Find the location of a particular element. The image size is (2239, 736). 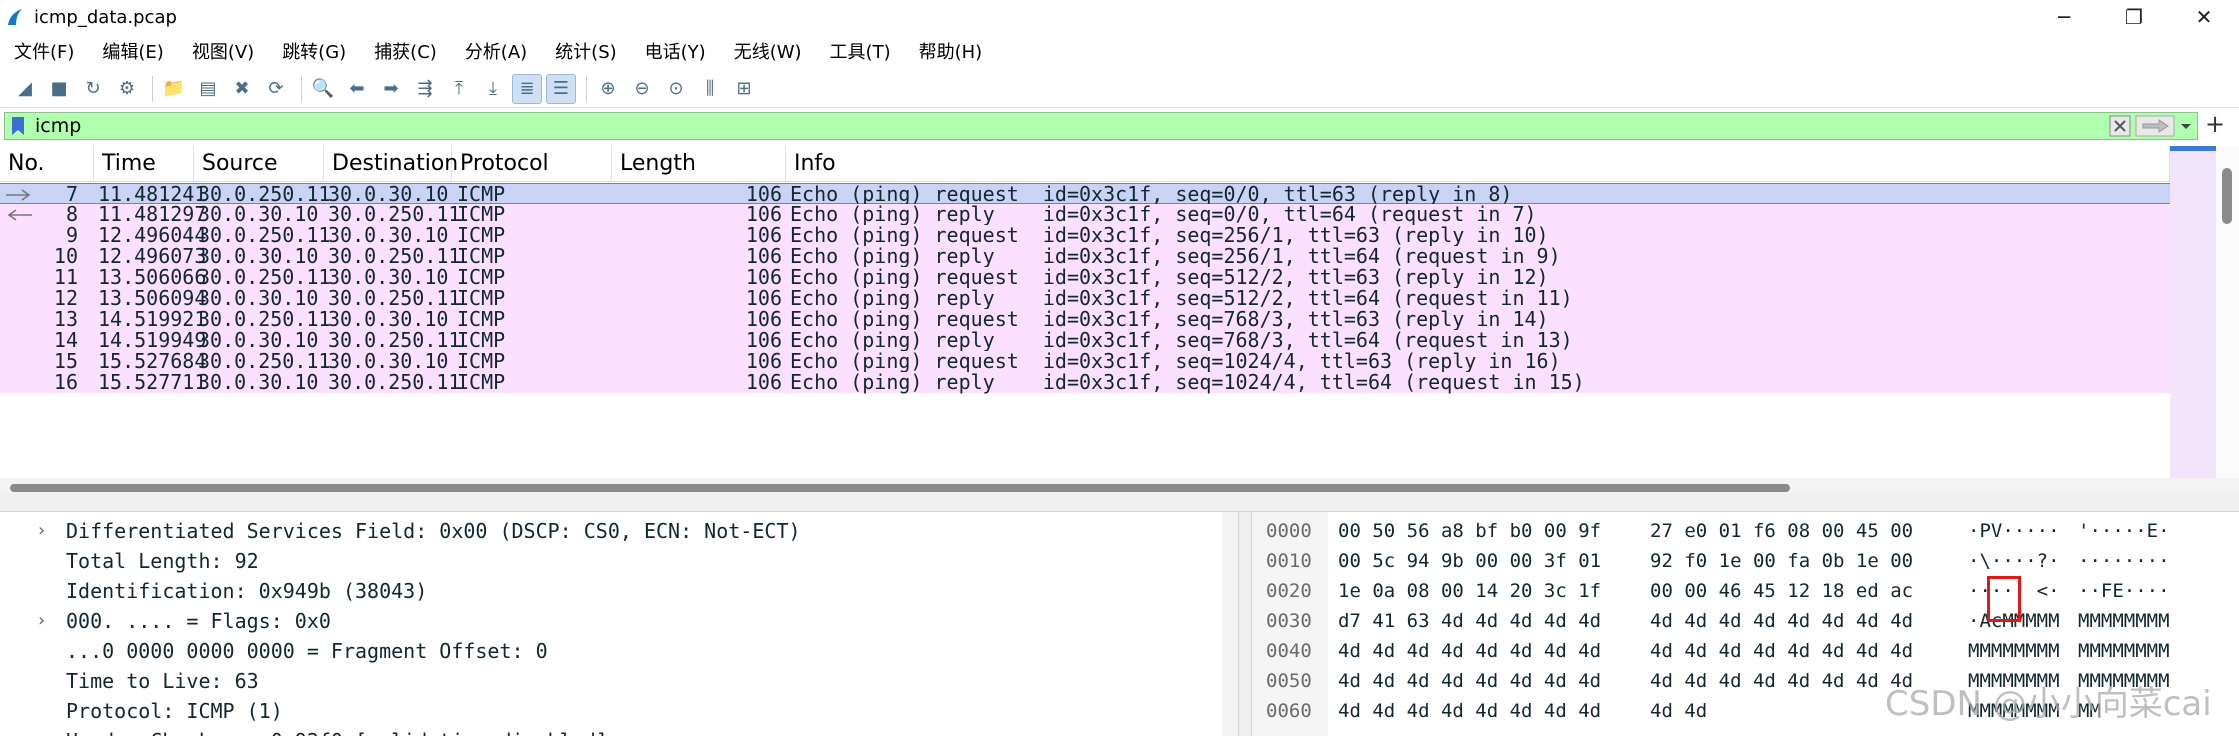

menu-item-7: 电话(Y) is located at coordinates (675, 51).